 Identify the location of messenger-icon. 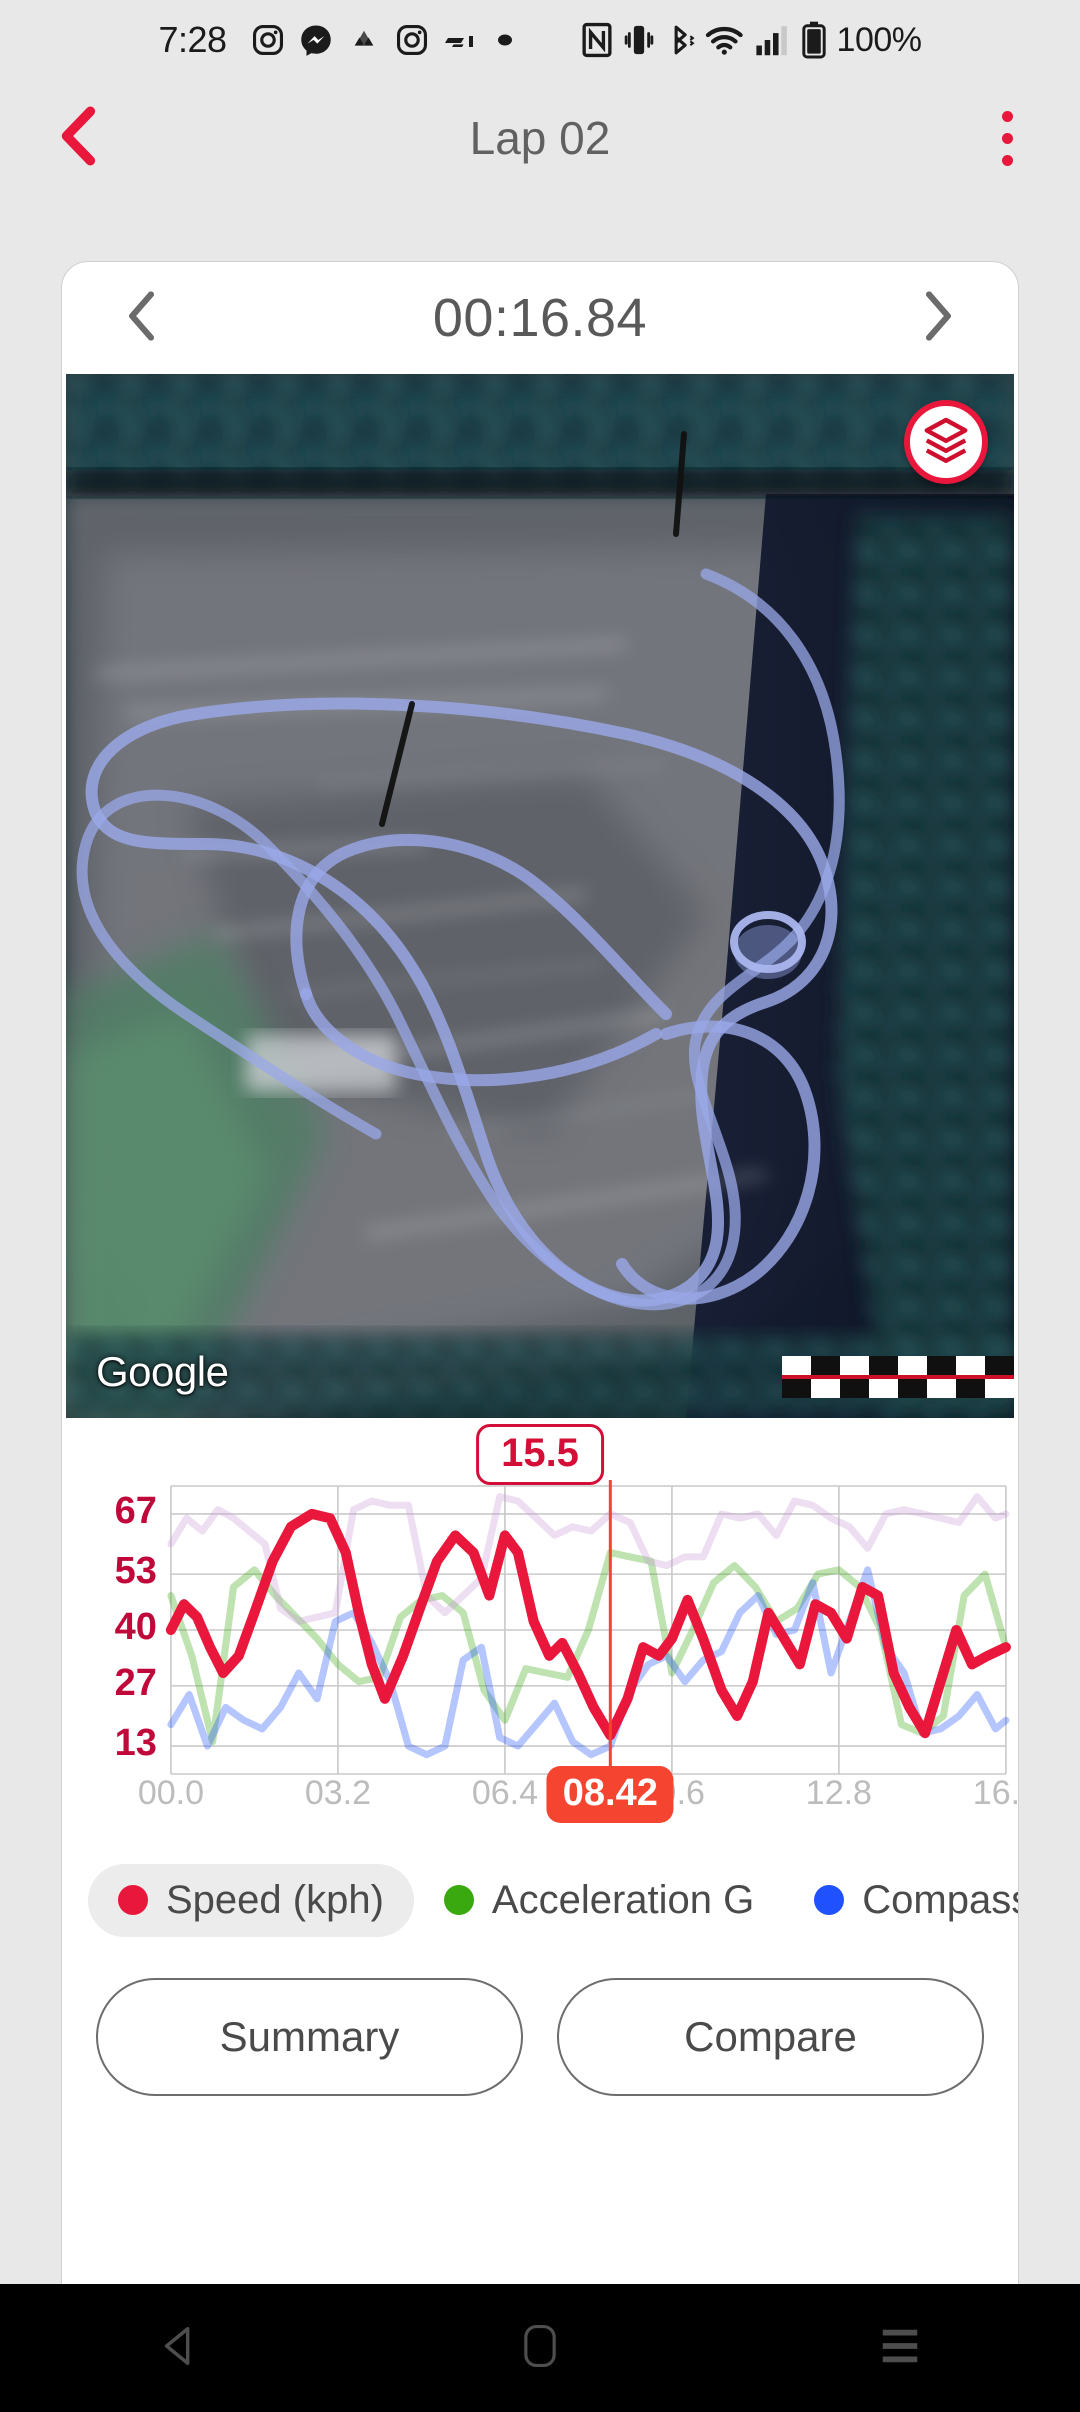
(316, 40).